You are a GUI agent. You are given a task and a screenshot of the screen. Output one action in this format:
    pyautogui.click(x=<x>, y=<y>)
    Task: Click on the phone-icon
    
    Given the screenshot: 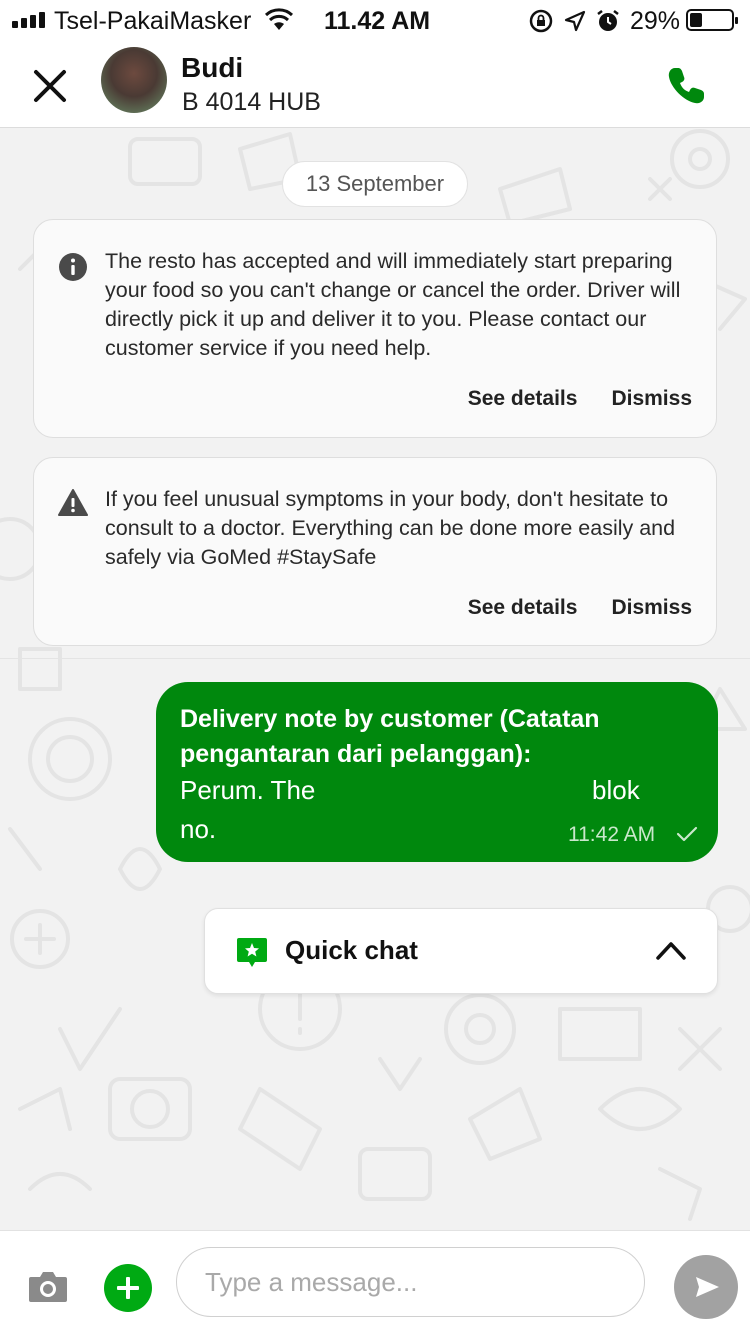 What is the action you would take?
    pyautogui.click(x=686, y=86)
    